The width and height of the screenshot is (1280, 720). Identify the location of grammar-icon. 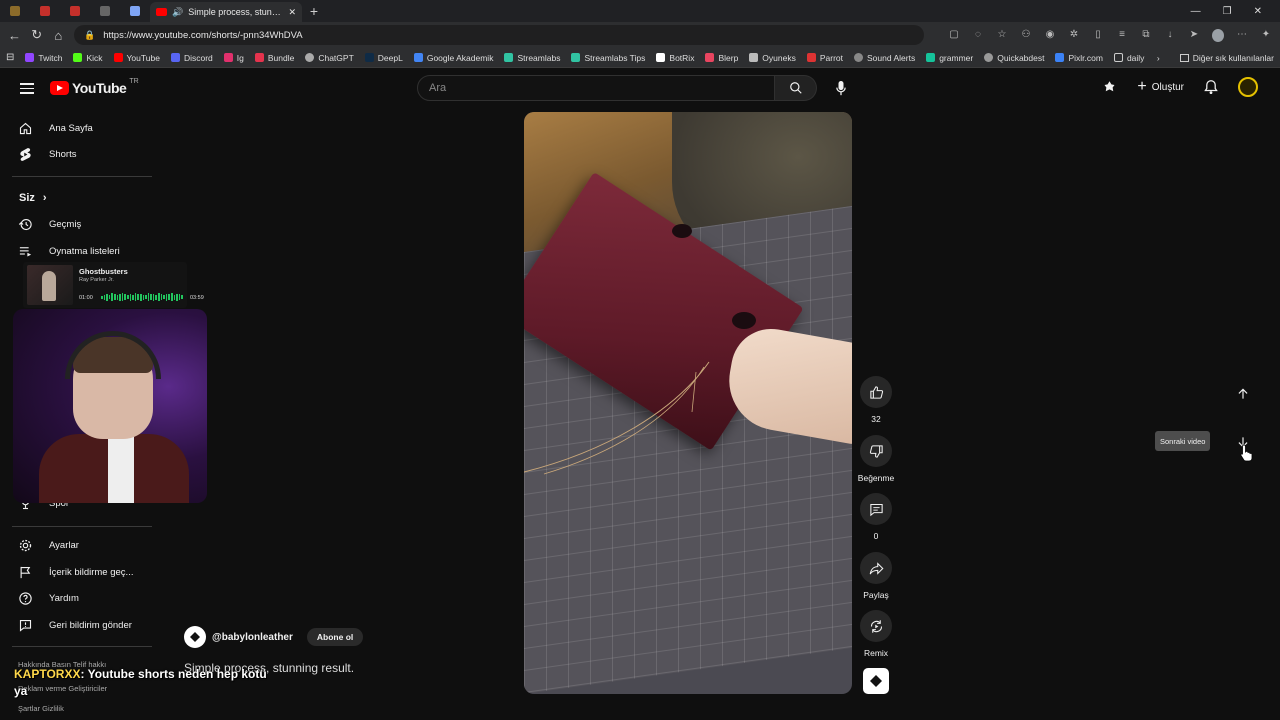
(931, 57).